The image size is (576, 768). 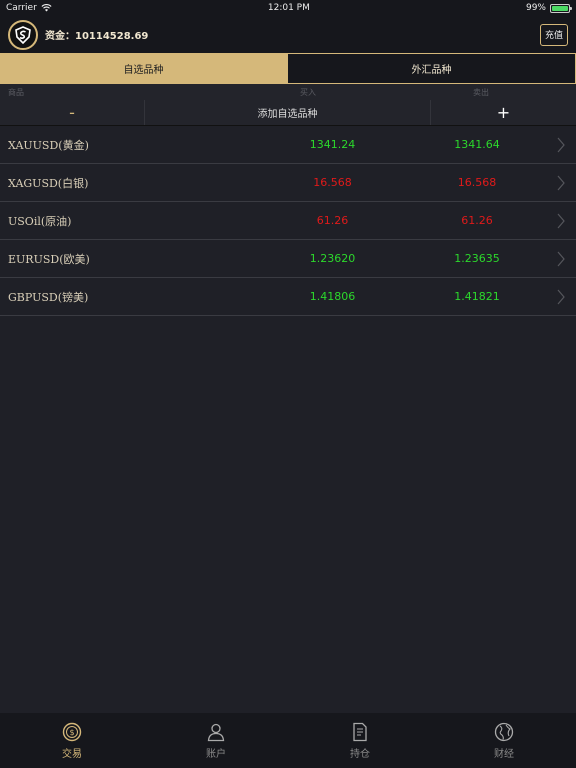 I want to click on tab-trade: $ 交易, so click(x=72, y=740).